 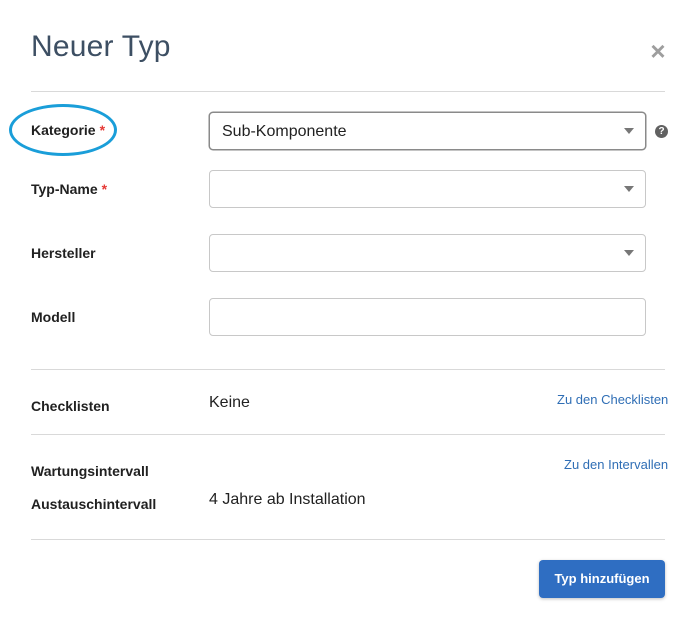 I want to click on checklists-value: Keine, so click(x=229, y=402).